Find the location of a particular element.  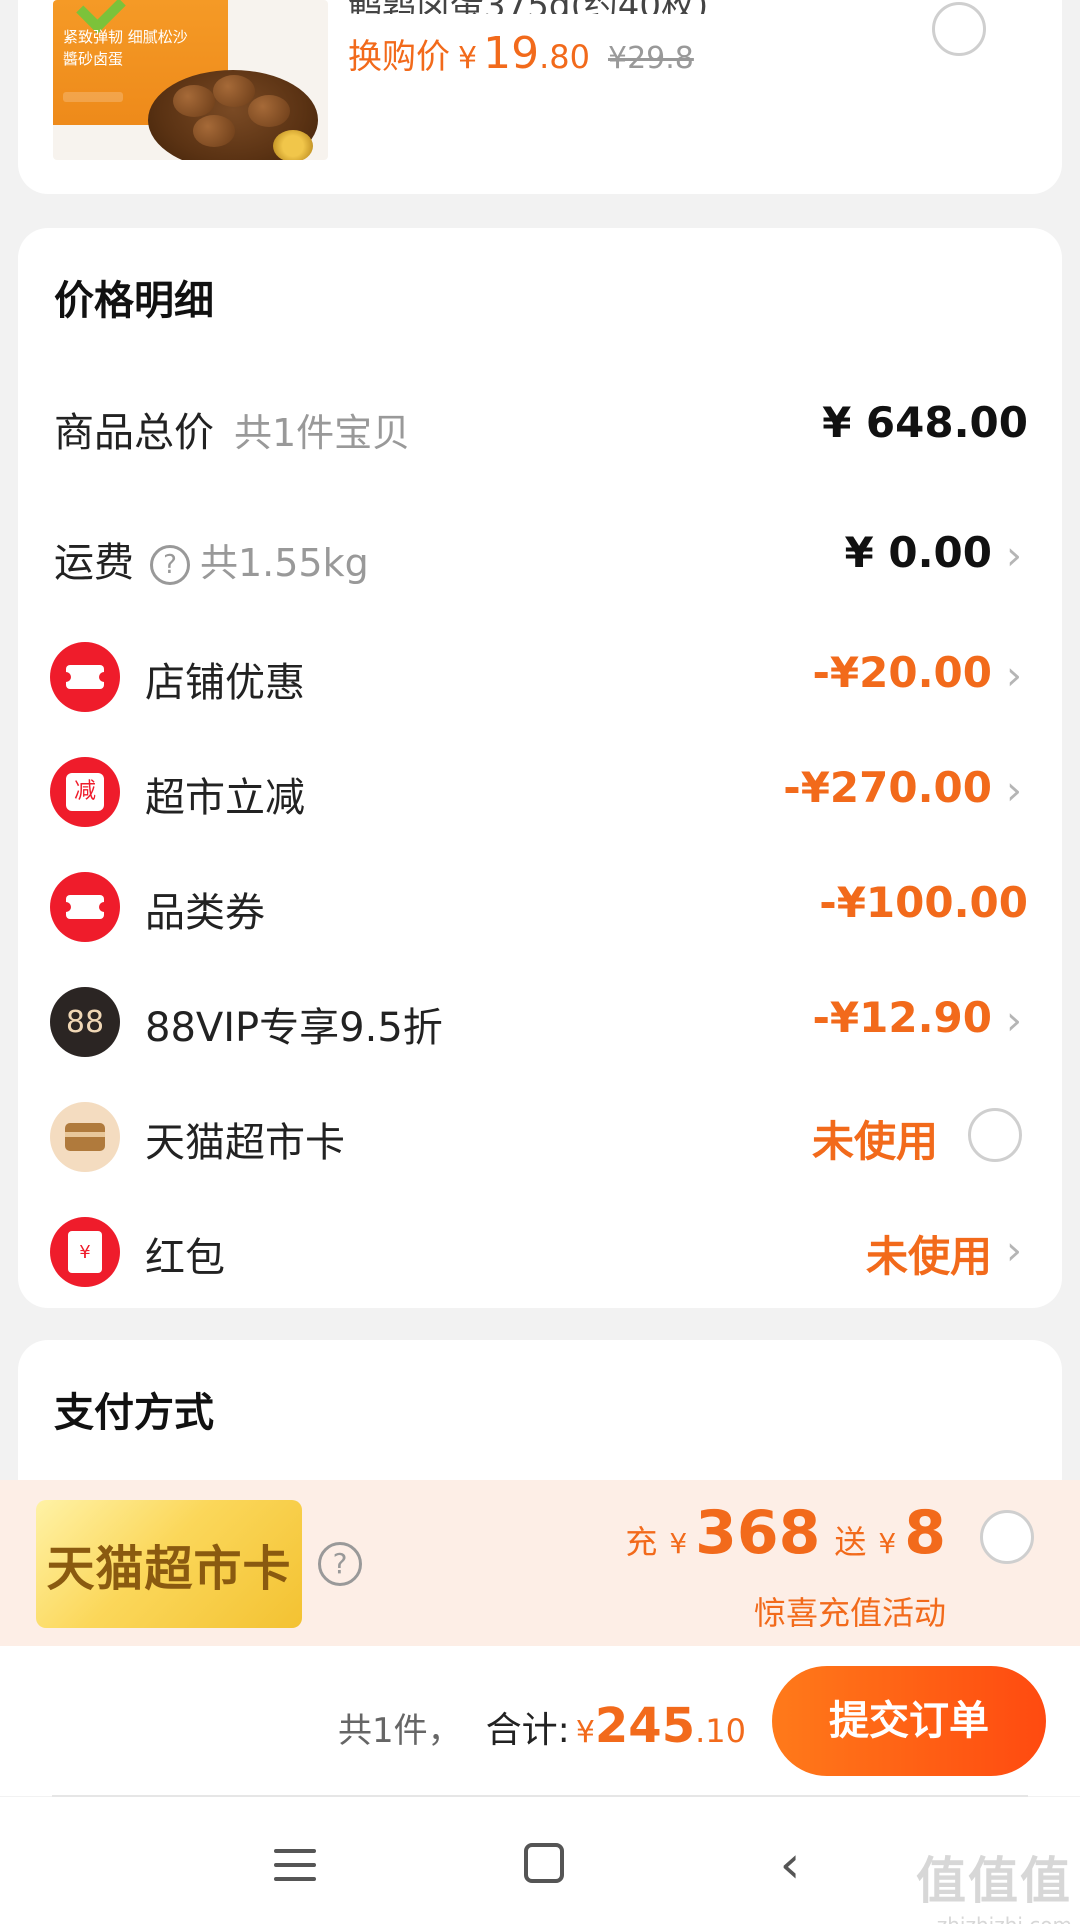

product-select-radio is located at coordinates (959, 29).